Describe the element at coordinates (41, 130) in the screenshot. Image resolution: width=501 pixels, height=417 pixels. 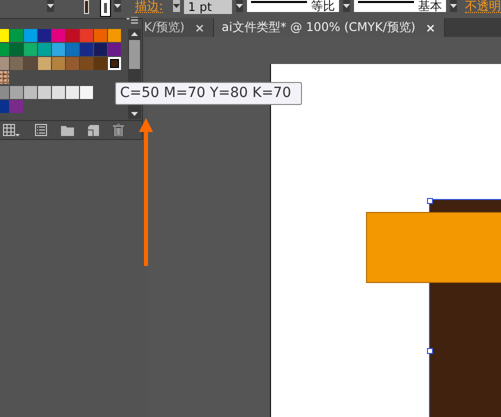
I see `list-icon` at that location.